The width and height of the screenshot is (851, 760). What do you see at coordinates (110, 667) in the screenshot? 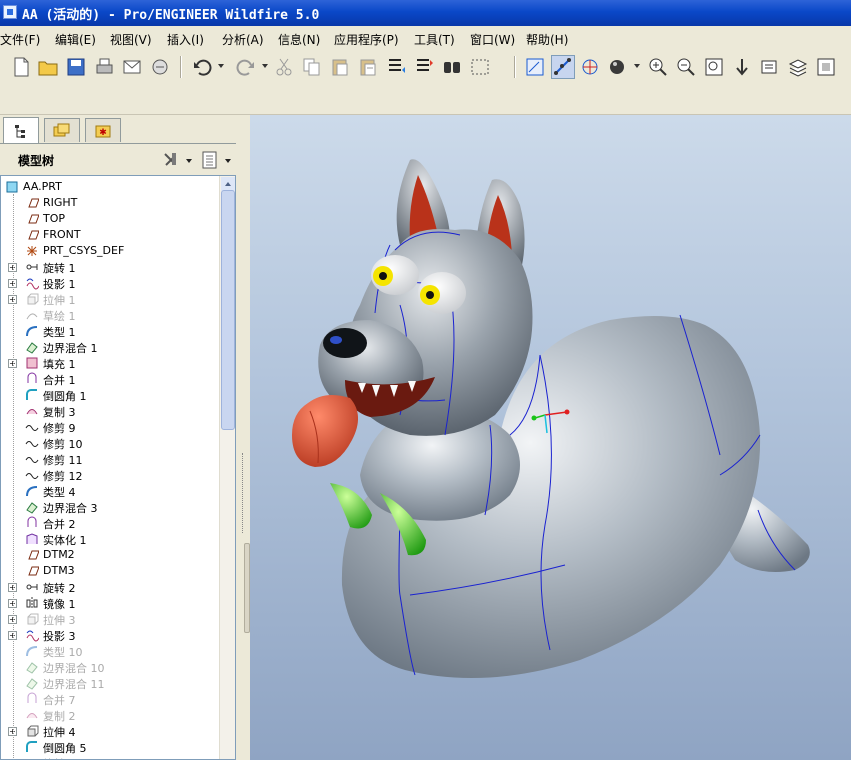
I see `tree-item: 边界混合 10` at bounding box center [110, 667].